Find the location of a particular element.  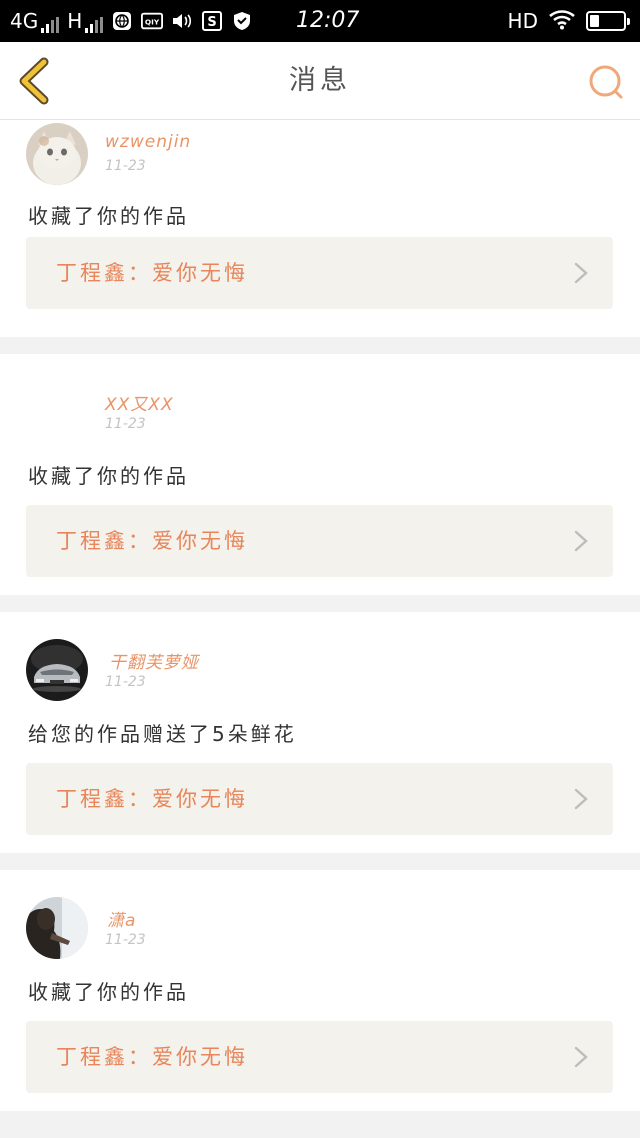

s-app-icon: S is located at coordinates (212, 21).